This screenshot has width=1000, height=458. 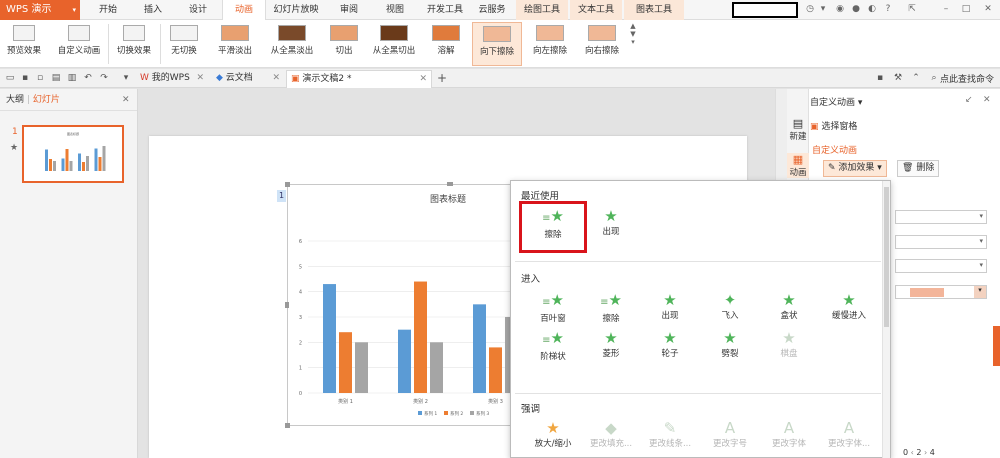 What do you see at coordinates (602, 44) in the screenshot?
I see `effect-wipe-right: 向右擦除` at bounding box center [602, 44].